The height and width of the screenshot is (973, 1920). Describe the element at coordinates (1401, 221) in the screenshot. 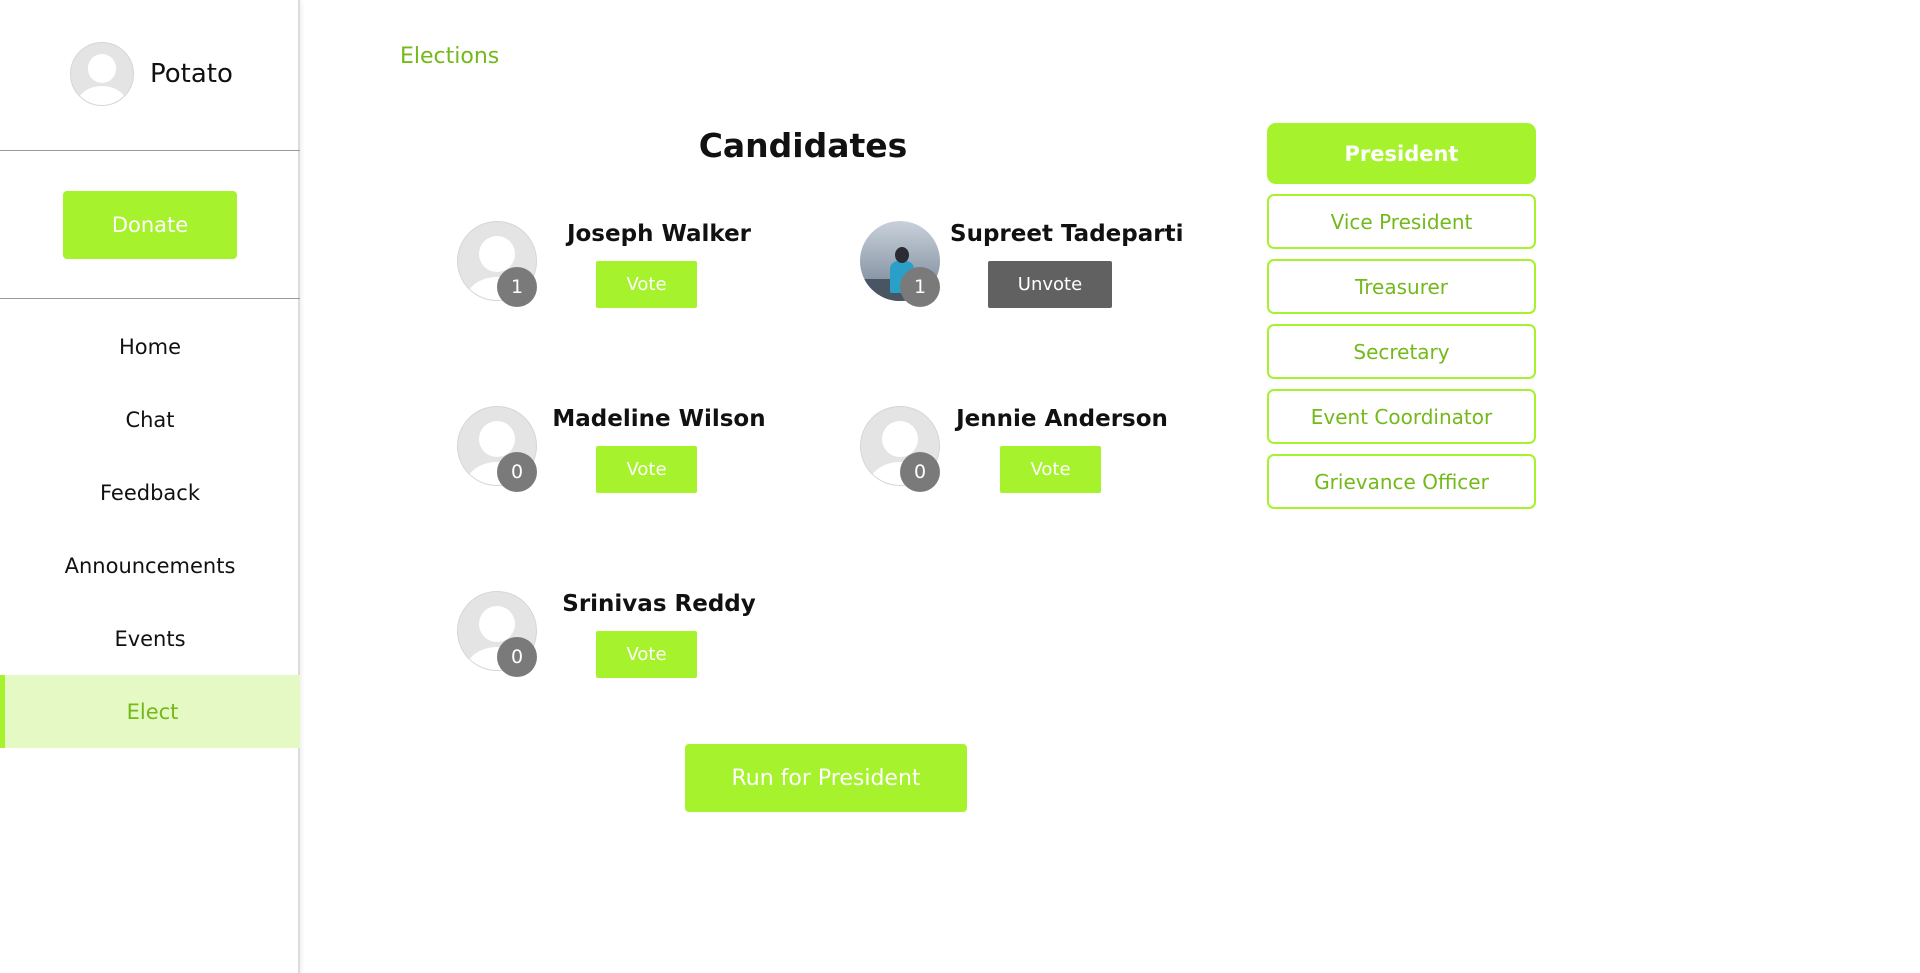

I see `role-vice-president: Vice President` at that location.